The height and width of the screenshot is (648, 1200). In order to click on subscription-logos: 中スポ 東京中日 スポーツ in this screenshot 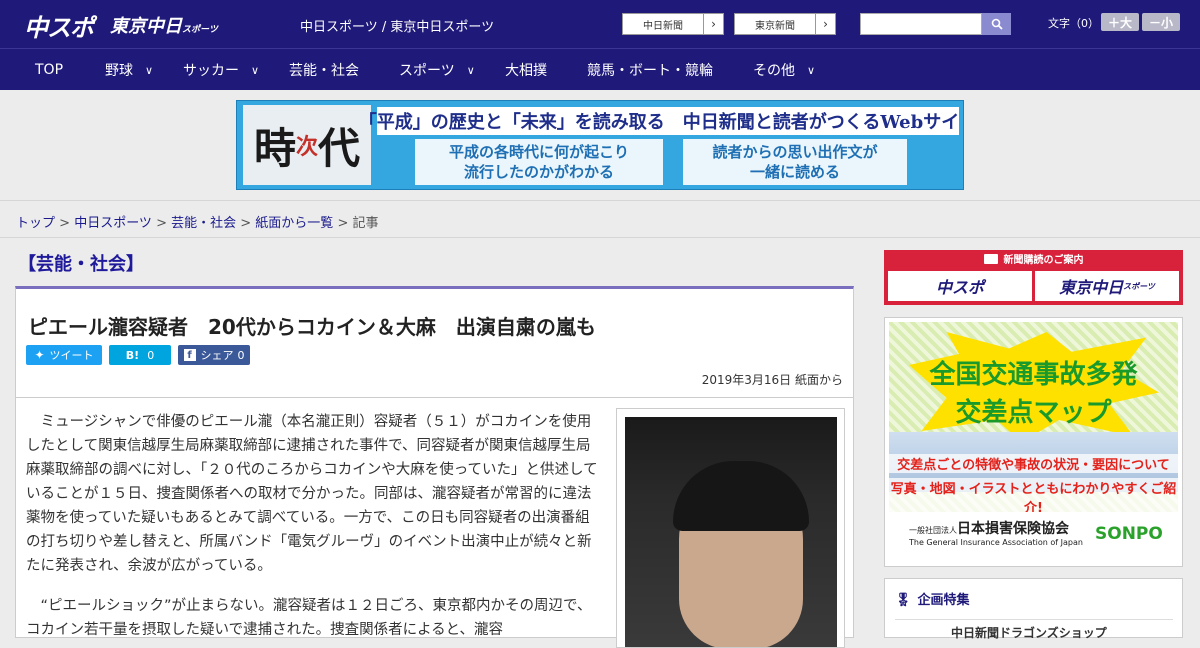, I will do `click(1033, 286)`.